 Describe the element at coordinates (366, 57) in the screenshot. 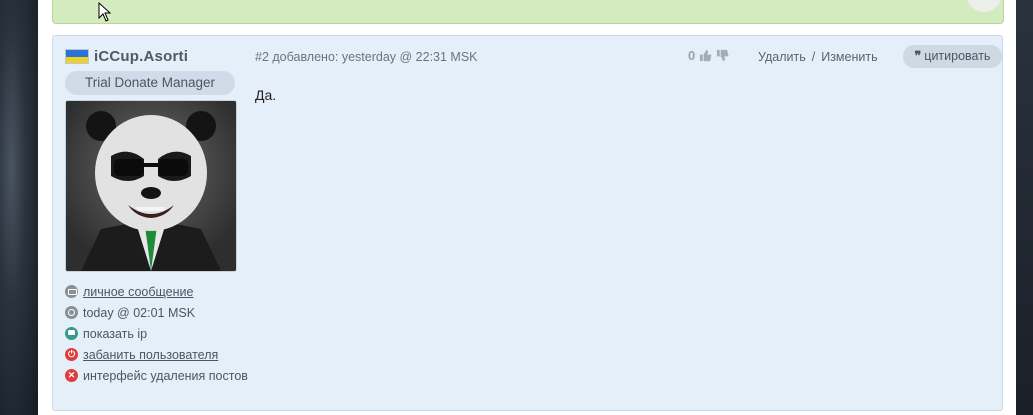

I see `post-meta: #2 добавлено: yesterday @ 22:31 MSK` at that location.